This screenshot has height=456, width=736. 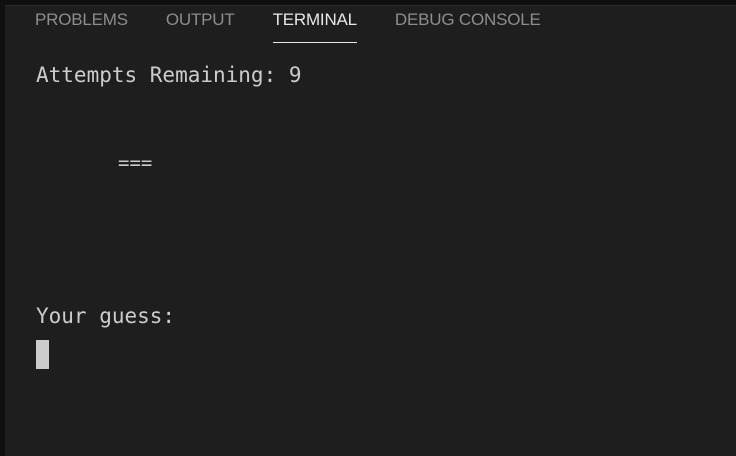 What do you see at coordinates (169, 75) in the screenshot?
I see `attempts-remaining-line: Attempts Remaining: 9` at bounding box center [169, 75].